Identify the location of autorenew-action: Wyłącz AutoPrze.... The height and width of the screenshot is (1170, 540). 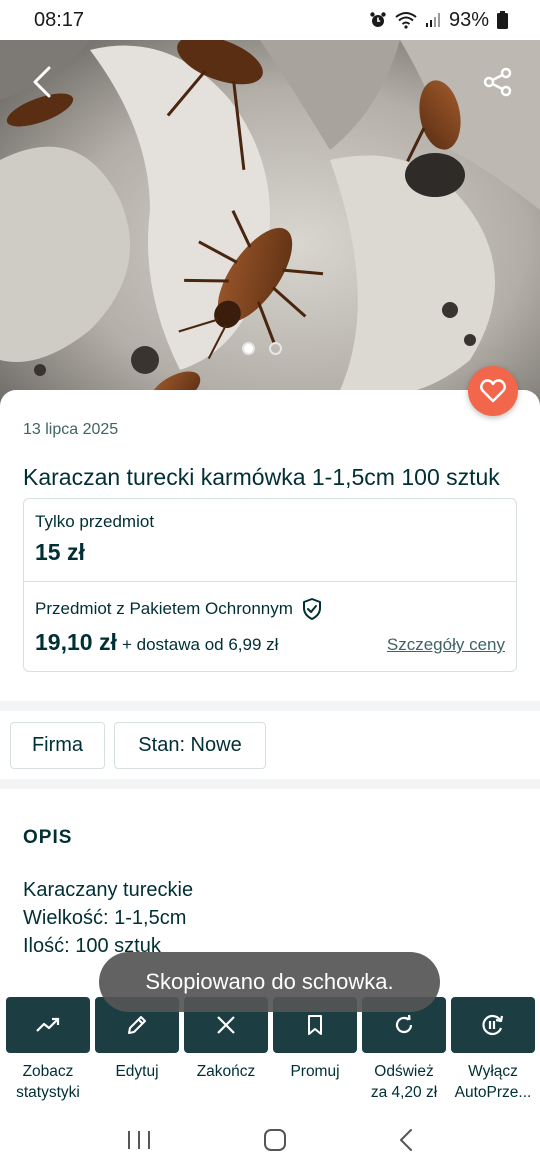
(493, 1050).